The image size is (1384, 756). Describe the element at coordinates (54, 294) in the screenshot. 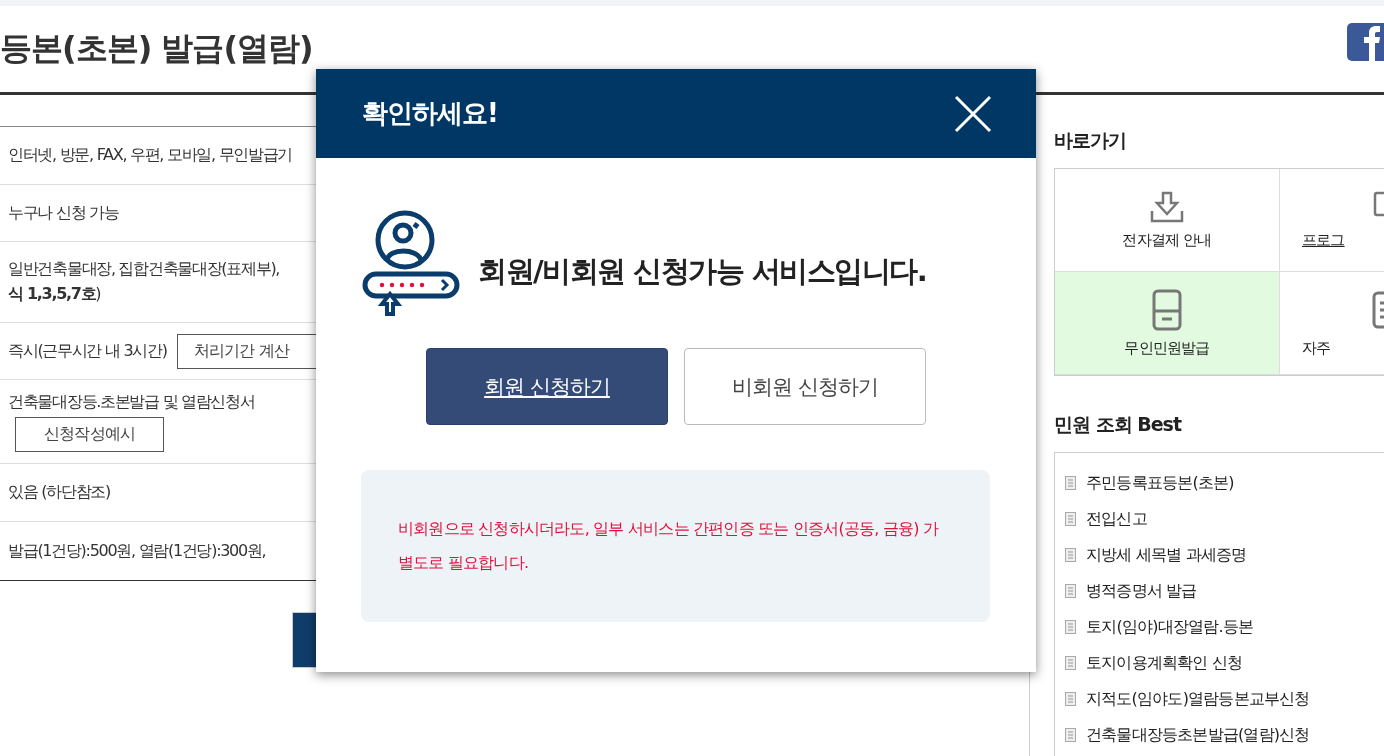

I see `info-text: 식 1,3,5,7호)` at that location.